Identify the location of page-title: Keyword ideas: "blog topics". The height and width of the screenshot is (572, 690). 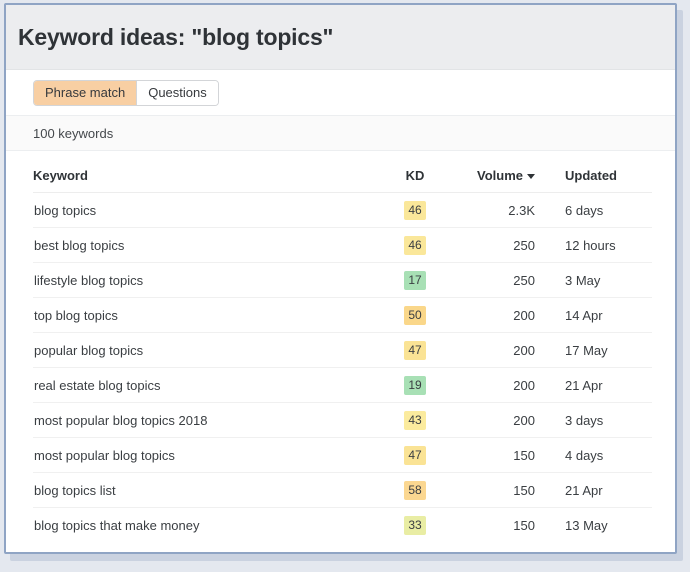
(176, 36).